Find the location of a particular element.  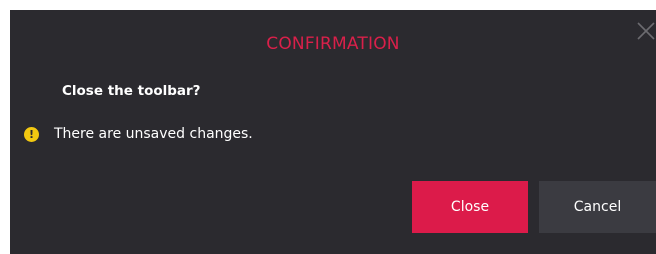

warning-icon: ! is located at coordinates (31, 134).